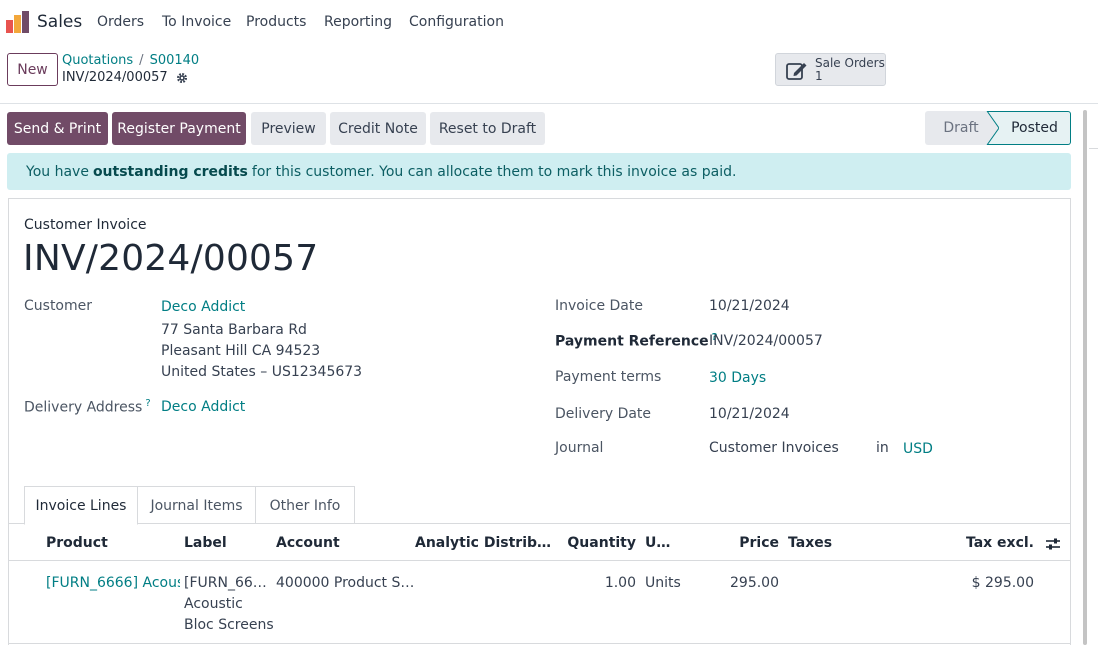 The height and width of the screenshot is (645, 1098). Describe the element at coordinates (171, 258) in the screenshot. I see `invoice-number-title: INV/2024/00057` at that location.